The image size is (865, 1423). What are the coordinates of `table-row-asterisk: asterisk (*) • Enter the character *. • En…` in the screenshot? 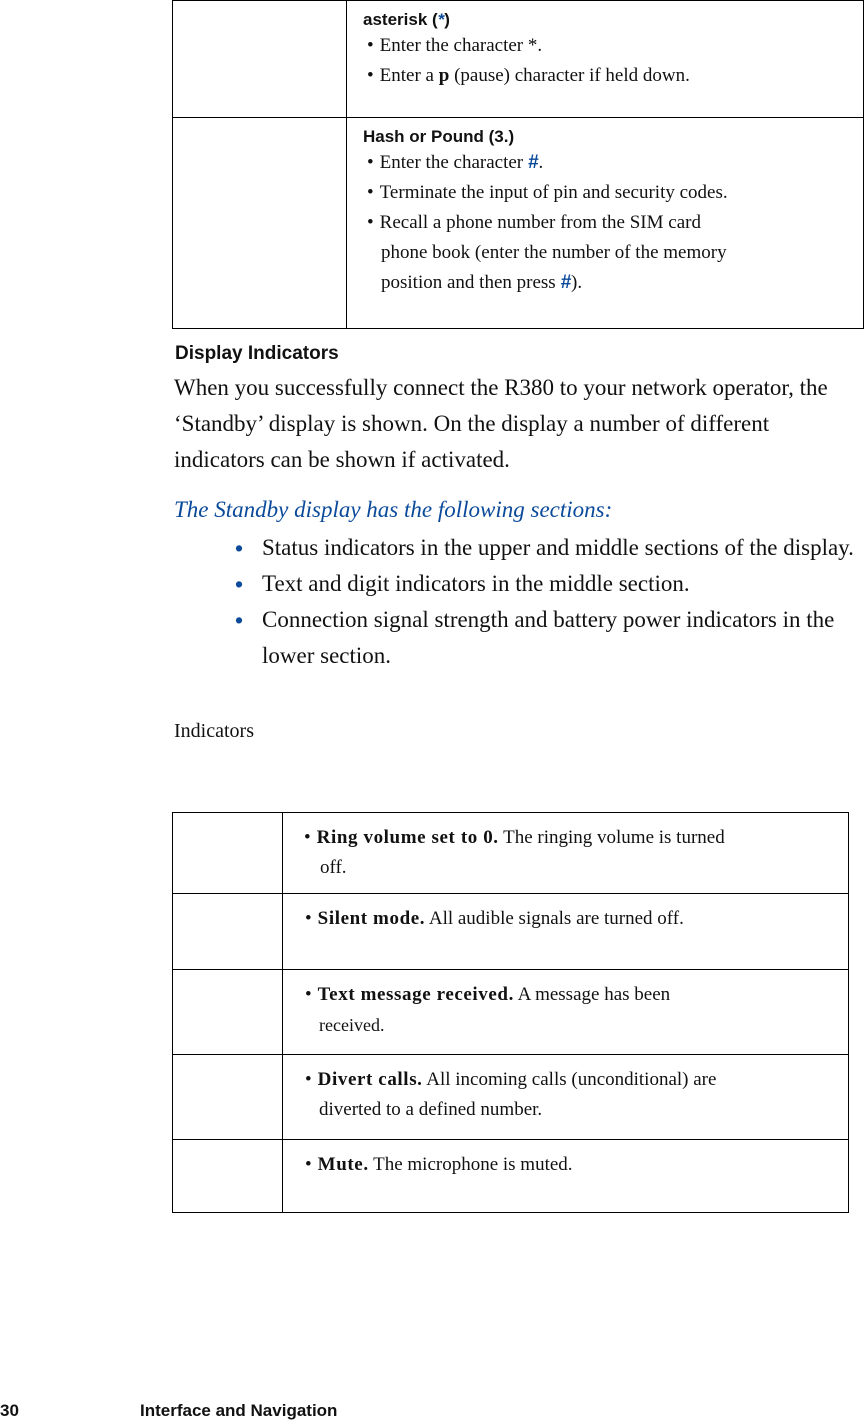 It's located at (518, 59).